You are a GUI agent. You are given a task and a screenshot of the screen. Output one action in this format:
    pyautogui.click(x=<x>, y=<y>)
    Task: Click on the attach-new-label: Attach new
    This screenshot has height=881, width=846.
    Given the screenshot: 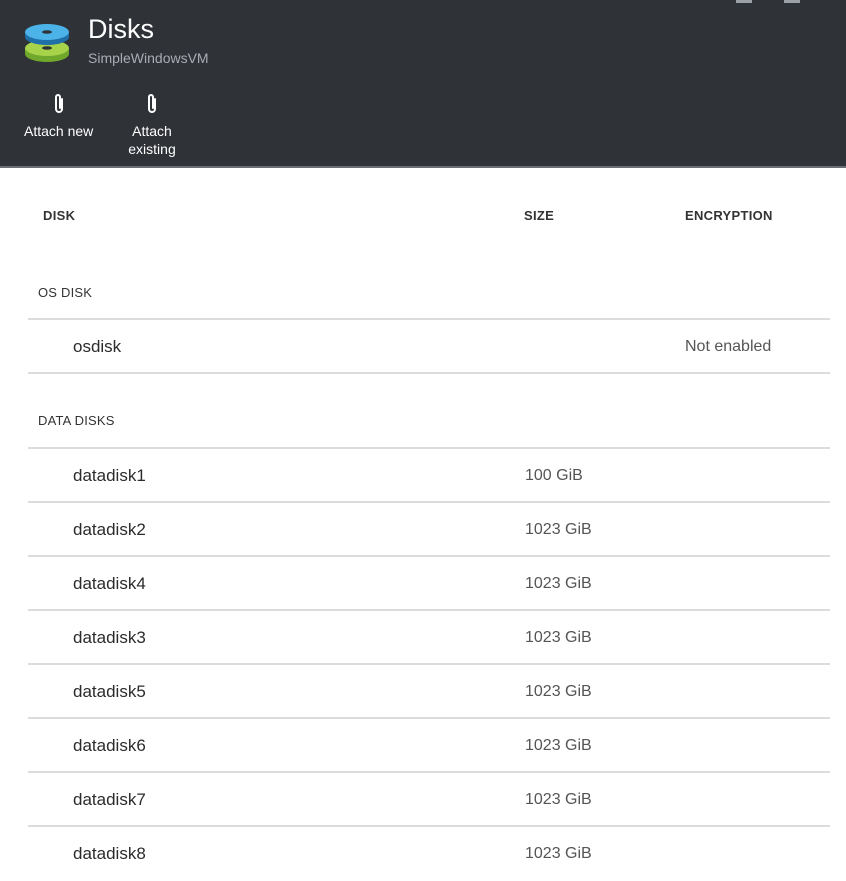 What is the action you would take?
    pyautogui.click(x=59, y=131)
    